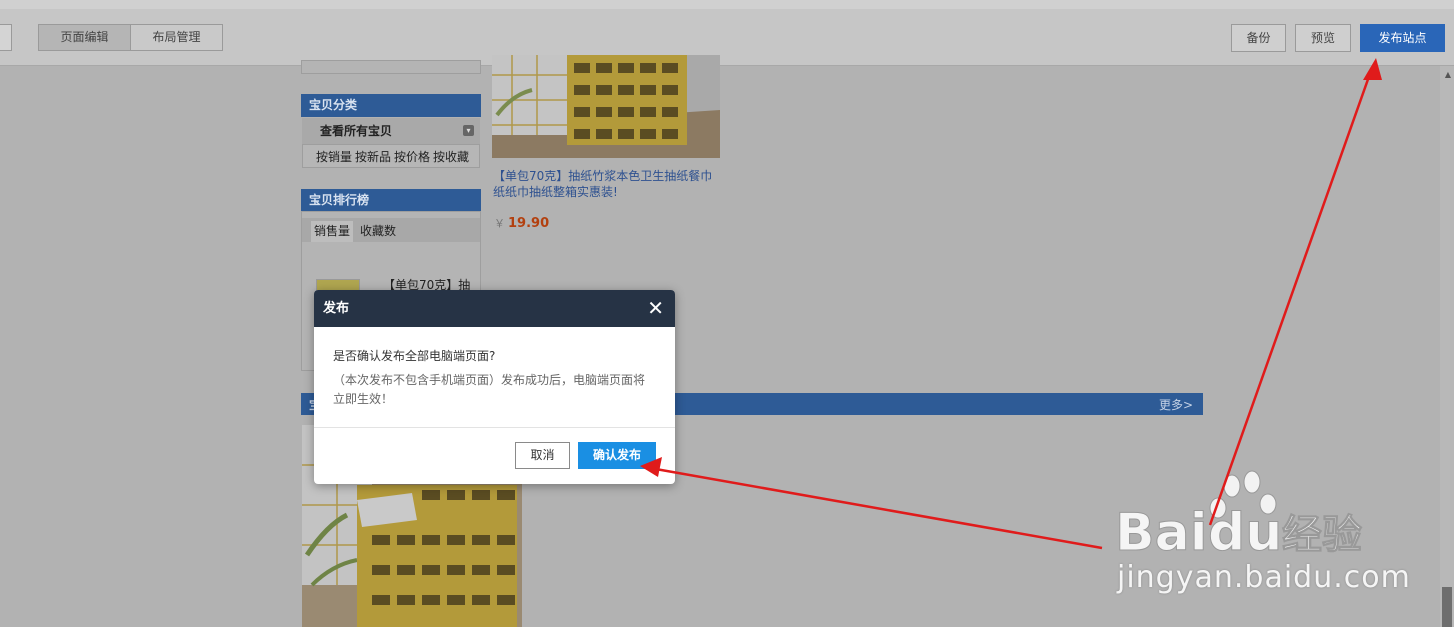 Image resolution: width=1454 pixels, height=627 pixels. What do you see at coordinates (1372, 69) in the screenshot?
I see `arrow-head-up` at bounding box center [1372, 69].